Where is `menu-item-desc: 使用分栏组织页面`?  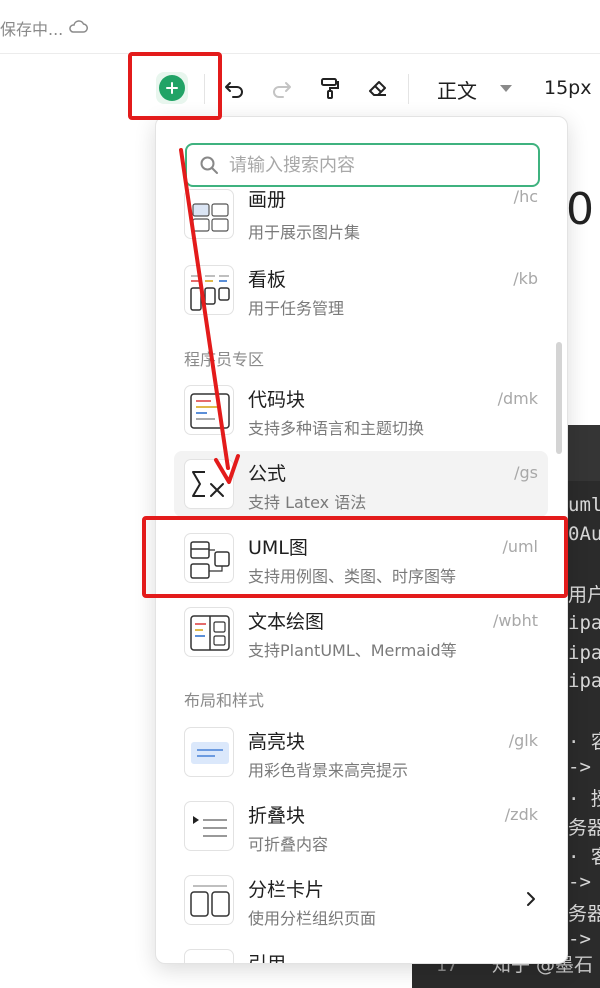
menu-item-desc: 使用分栏组织页面 is located at coordinates (312, 918).